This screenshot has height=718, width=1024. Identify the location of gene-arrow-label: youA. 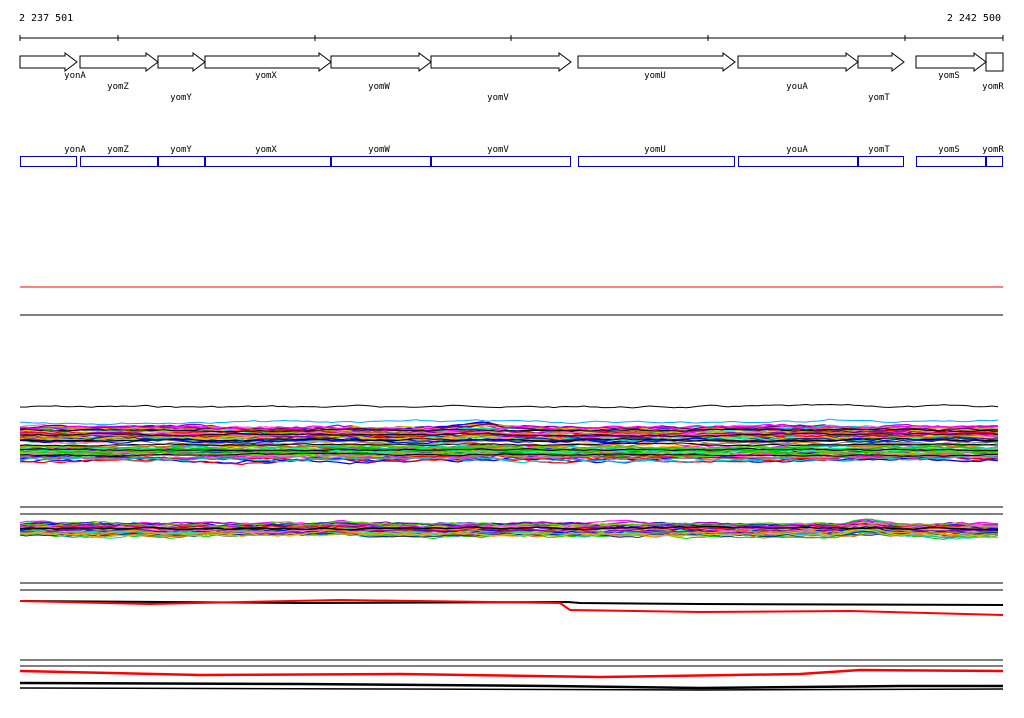
(797, 87).